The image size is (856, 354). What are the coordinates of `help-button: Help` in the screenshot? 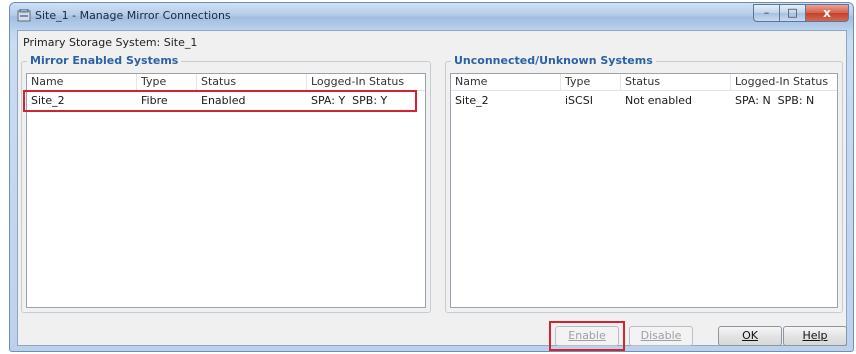 It's located at (815, 336).